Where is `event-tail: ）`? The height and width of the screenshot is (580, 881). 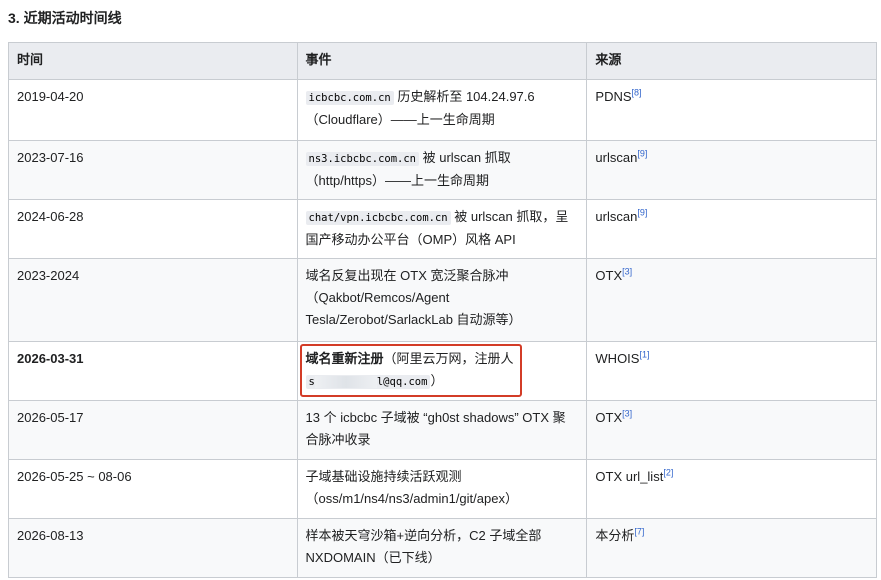 event-tail: ） is located at coordinates (437, 380).